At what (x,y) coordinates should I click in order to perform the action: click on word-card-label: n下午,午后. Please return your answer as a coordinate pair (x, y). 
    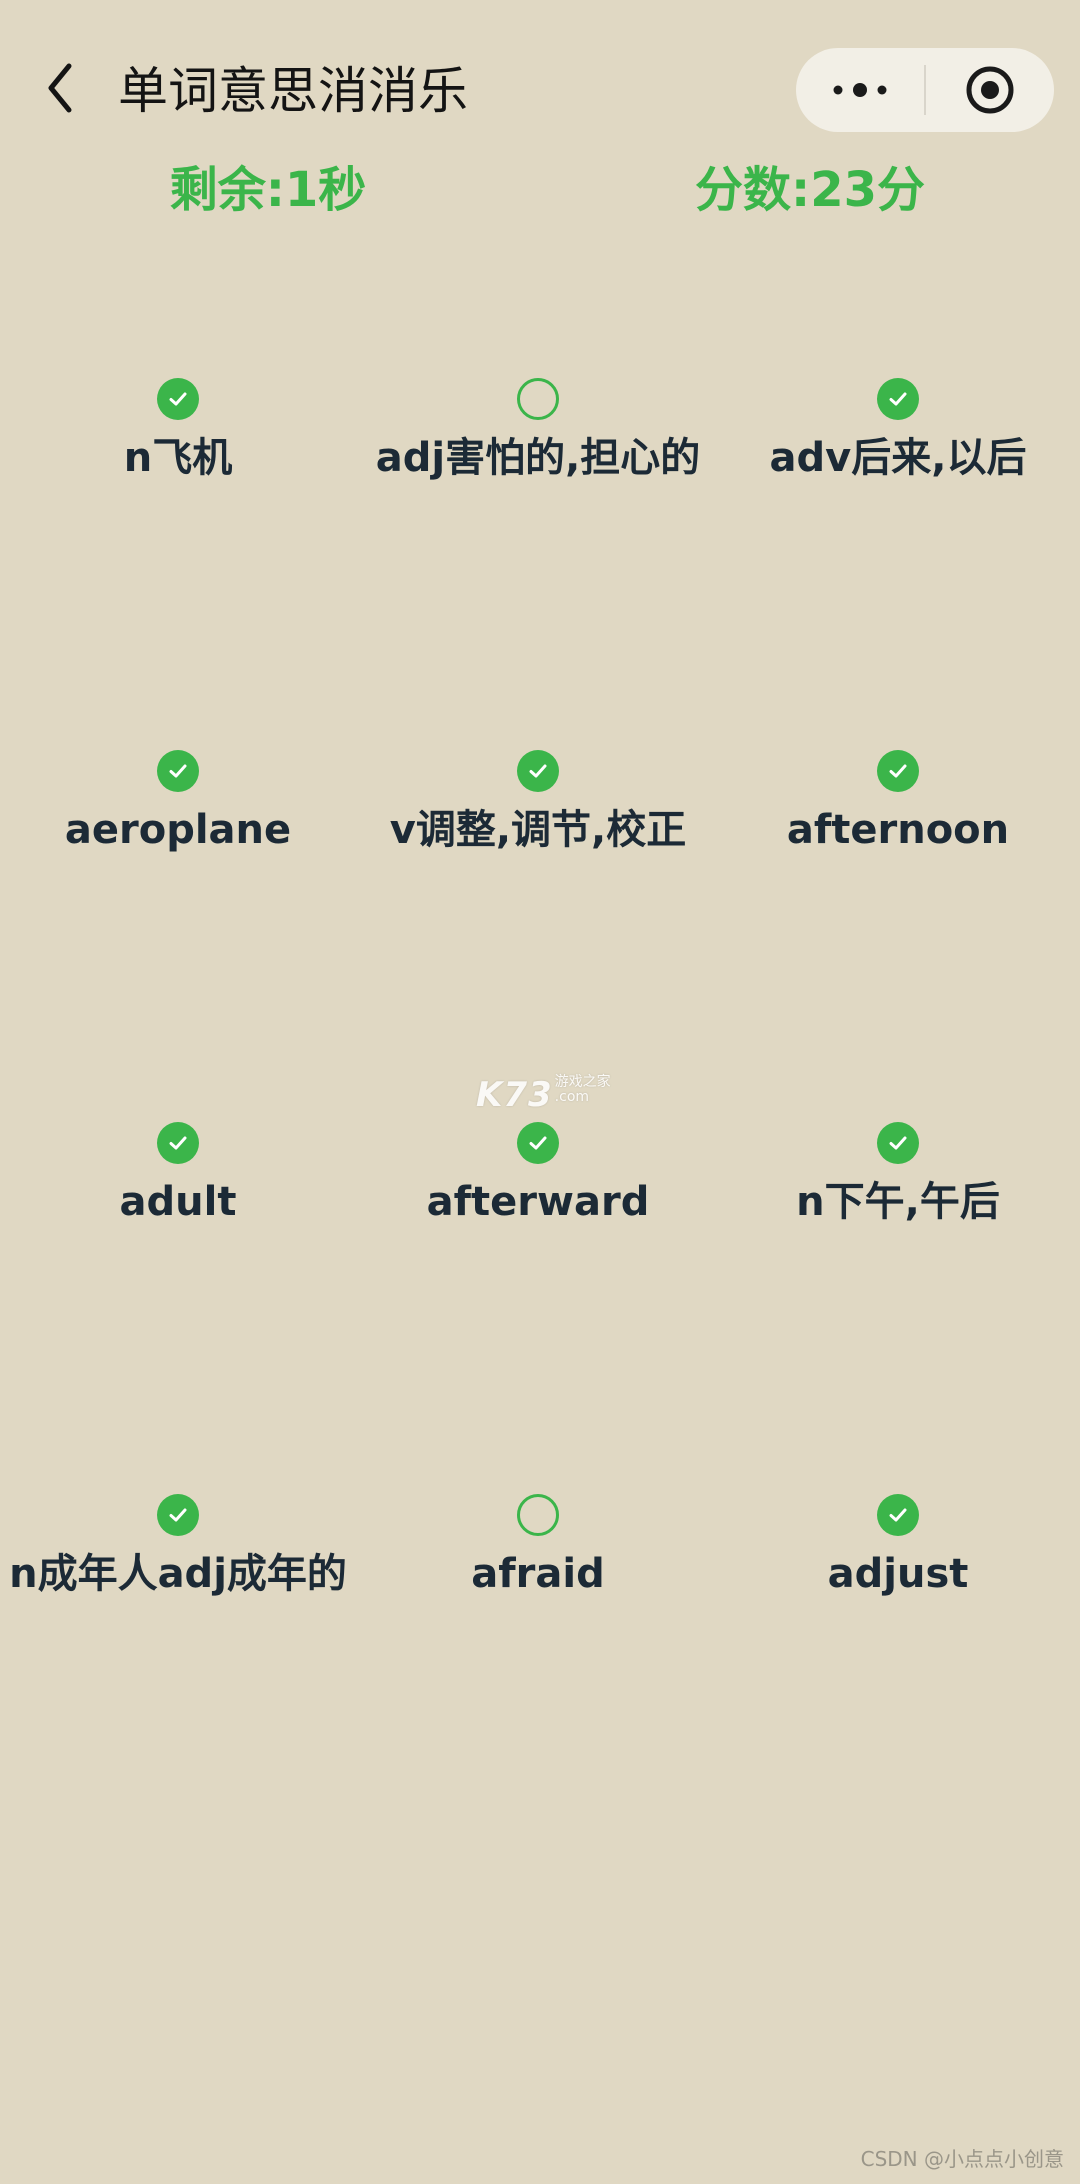
    Looking at the image, I should click on (898, 1202).